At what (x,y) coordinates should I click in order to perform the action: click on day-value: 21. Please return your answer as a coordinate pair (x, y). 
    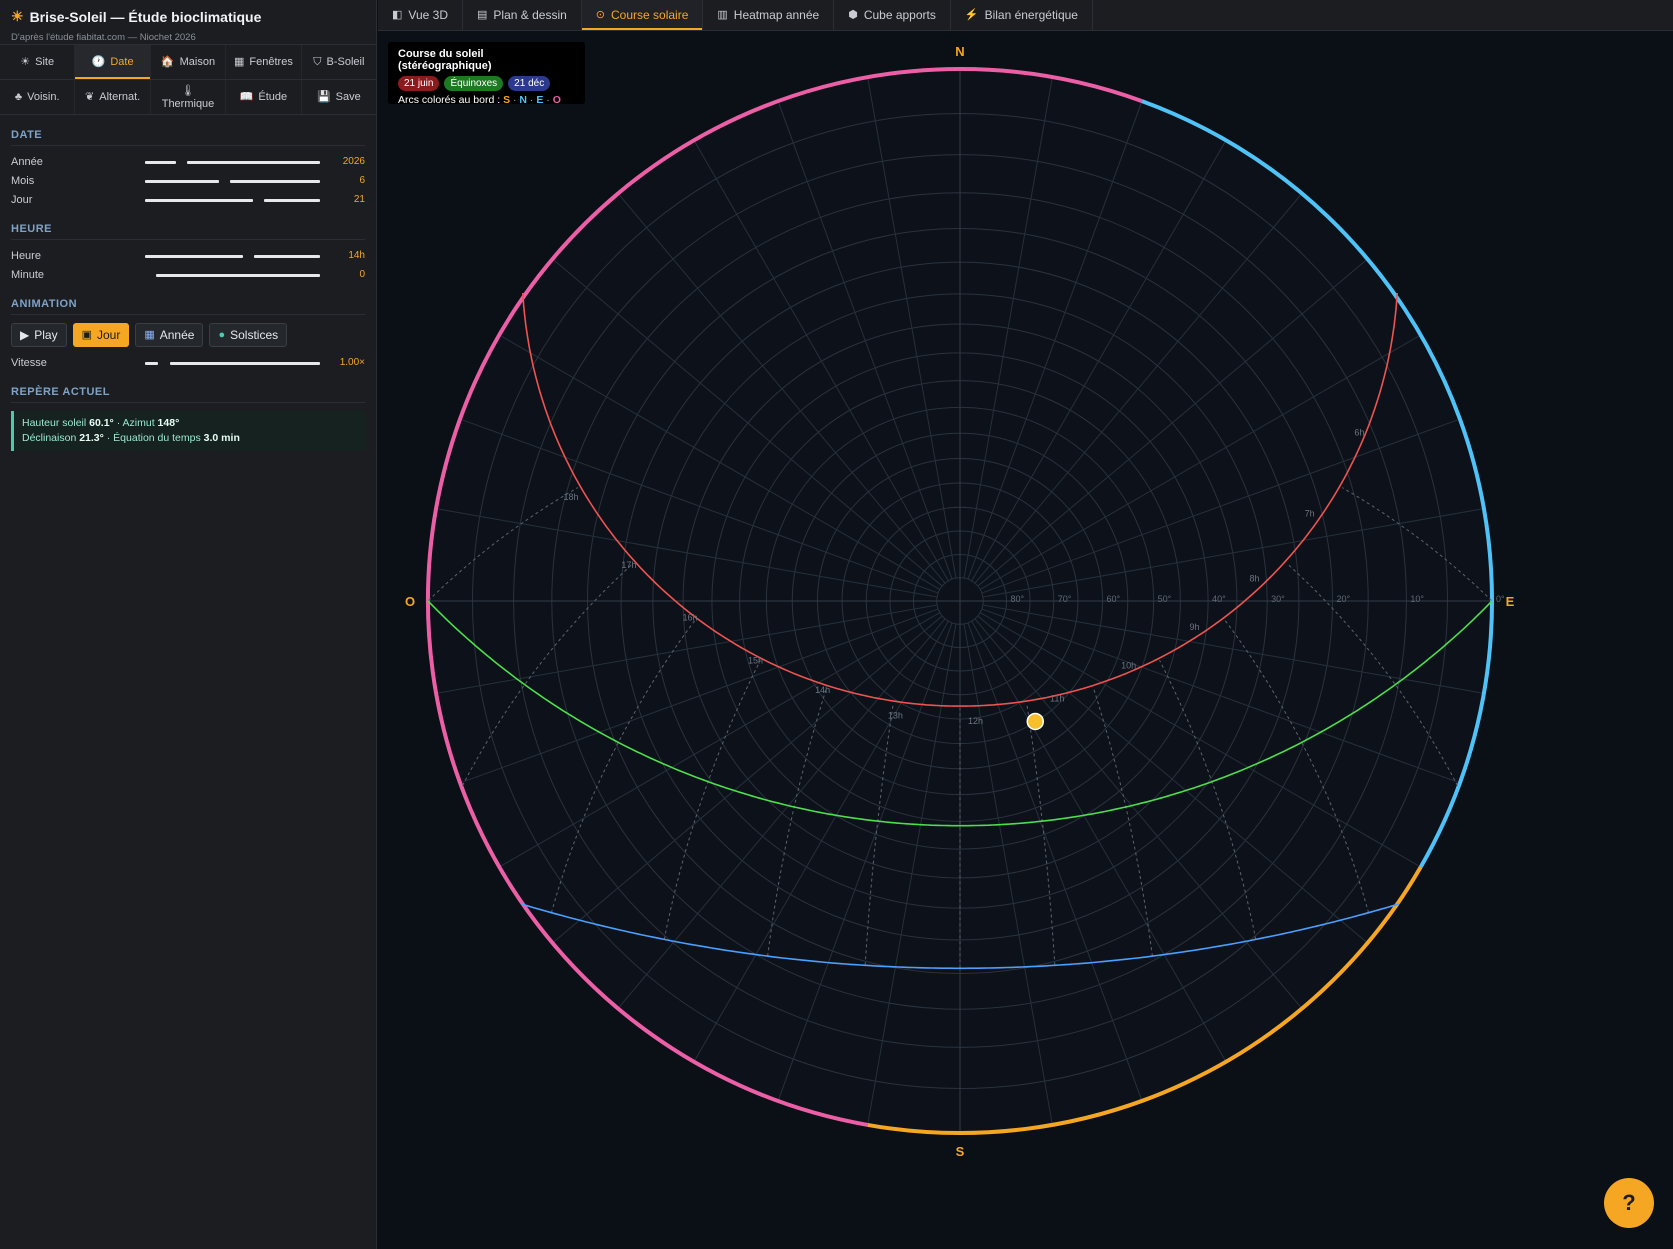
    Looking at the image, I should click on (359, 199).